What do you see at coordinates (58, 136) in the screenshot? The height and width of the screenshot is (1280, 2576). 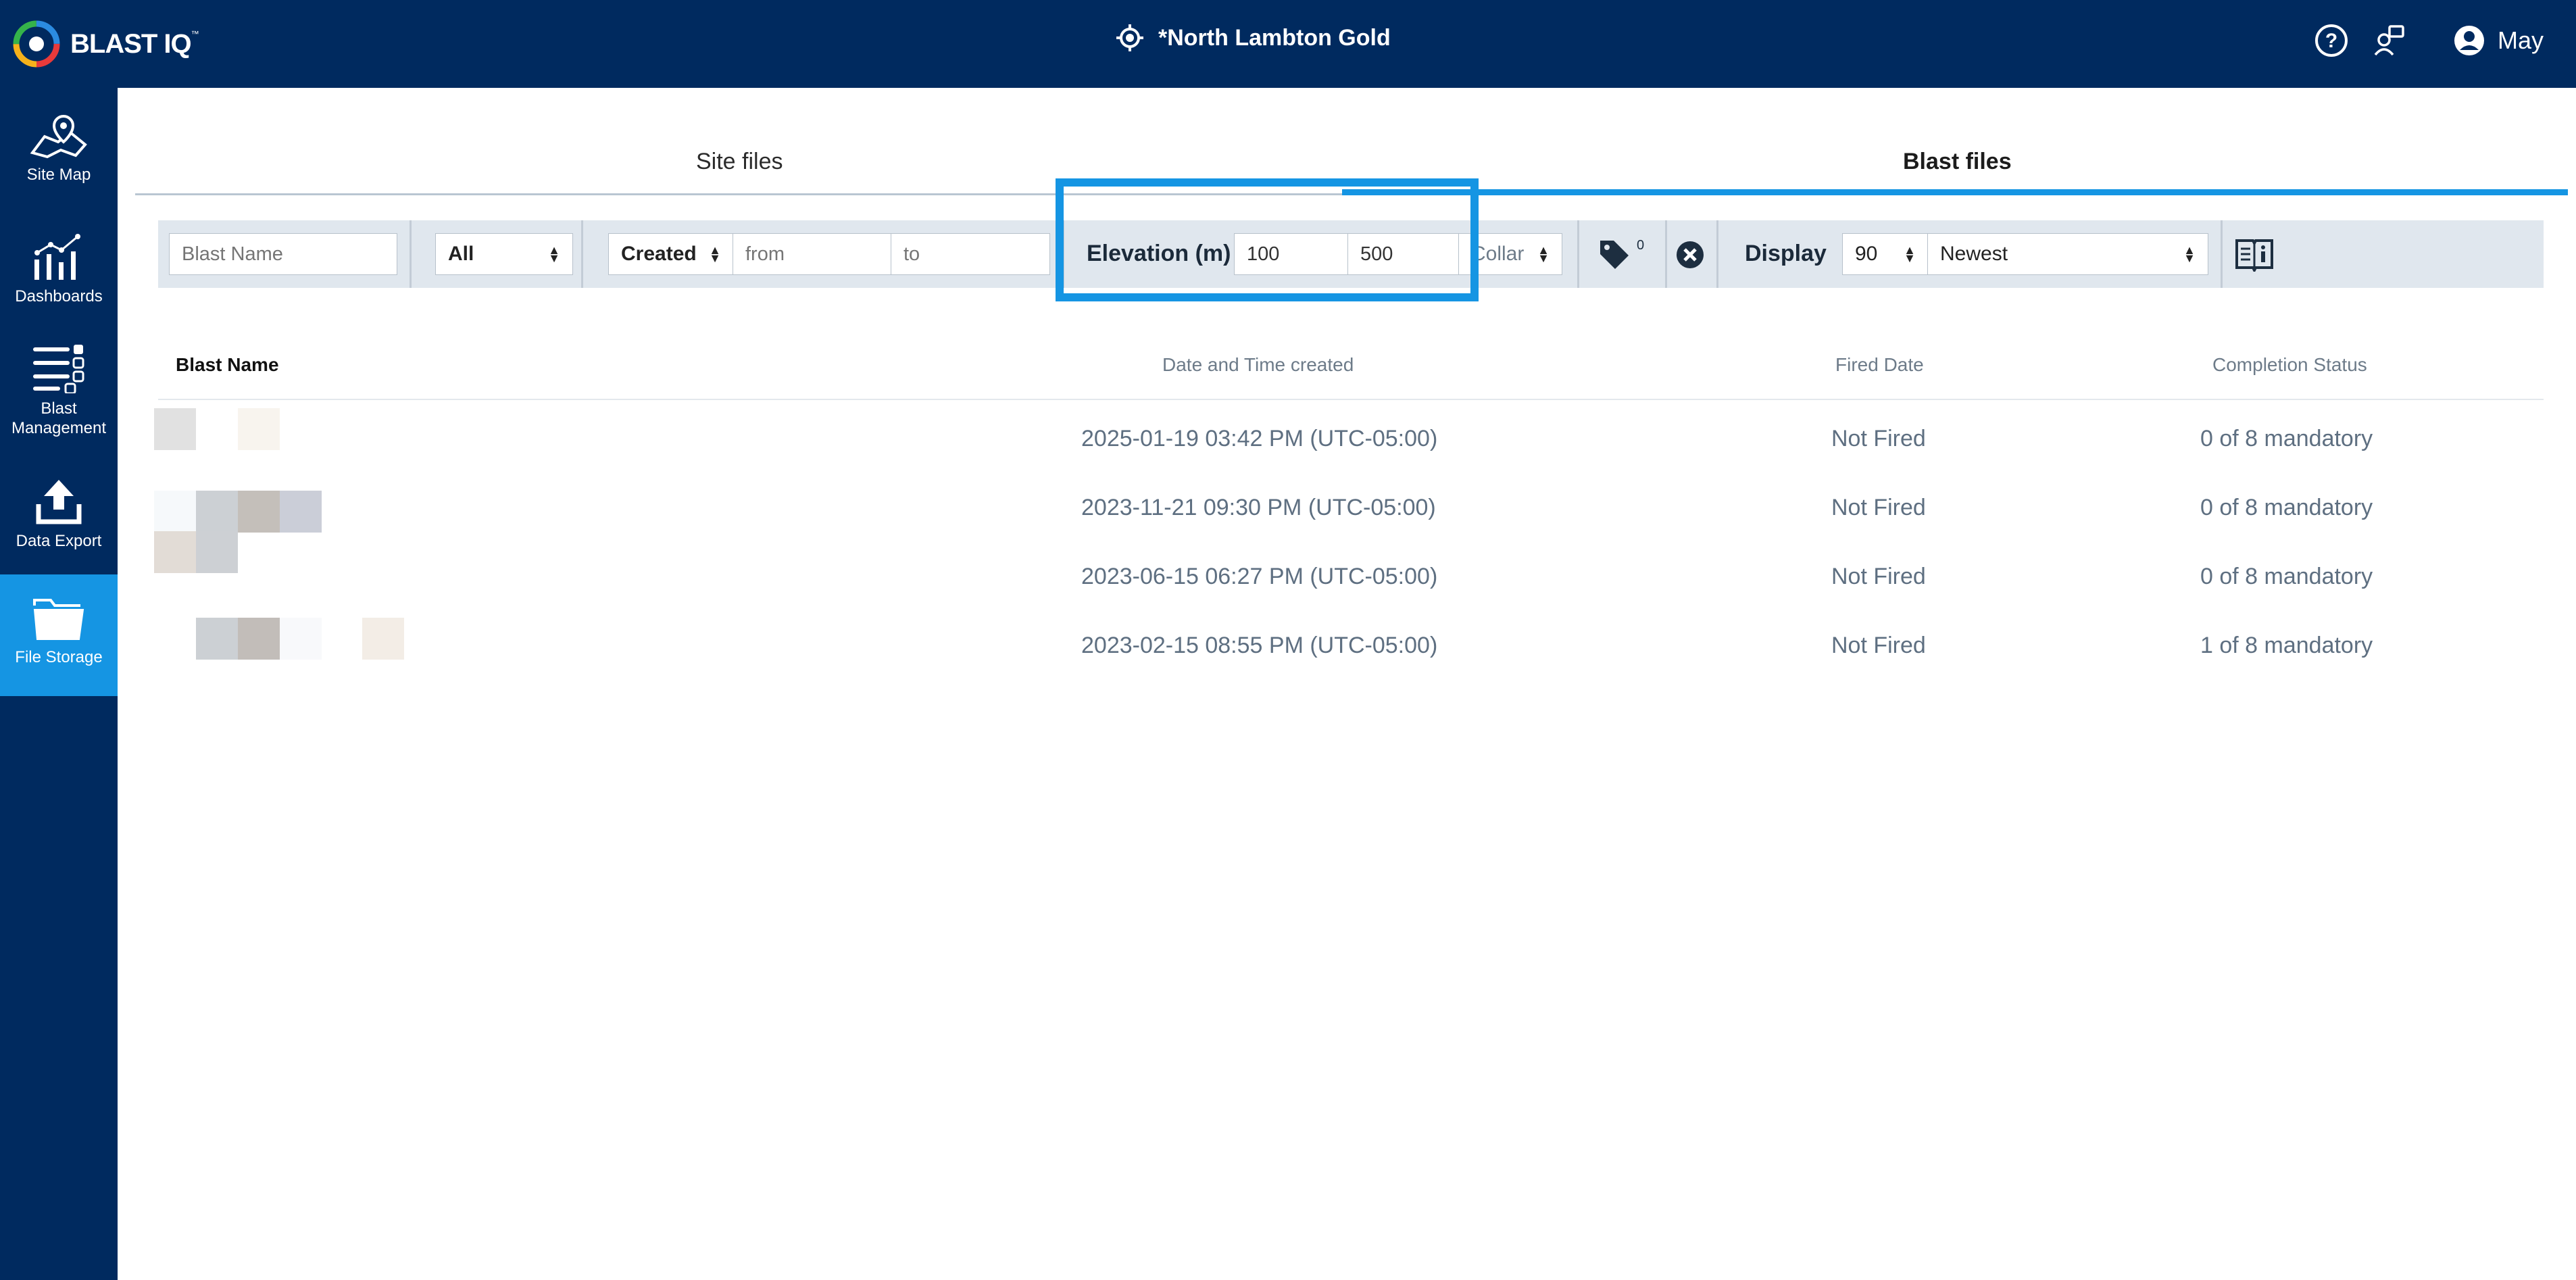 I see `map-pin-icon` at bounding box center [58, 136].